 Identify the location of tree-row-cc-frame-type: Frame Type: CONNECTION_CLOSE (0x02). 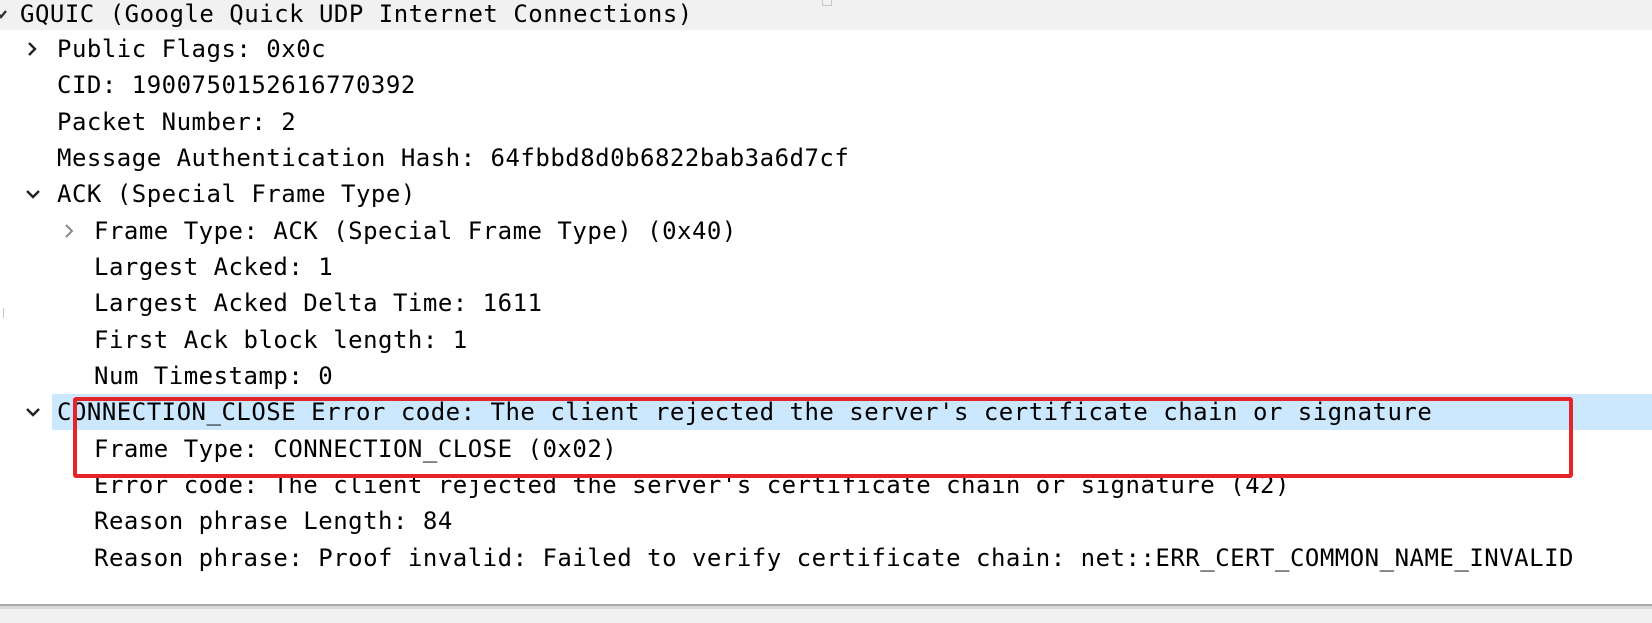
(826, 449).